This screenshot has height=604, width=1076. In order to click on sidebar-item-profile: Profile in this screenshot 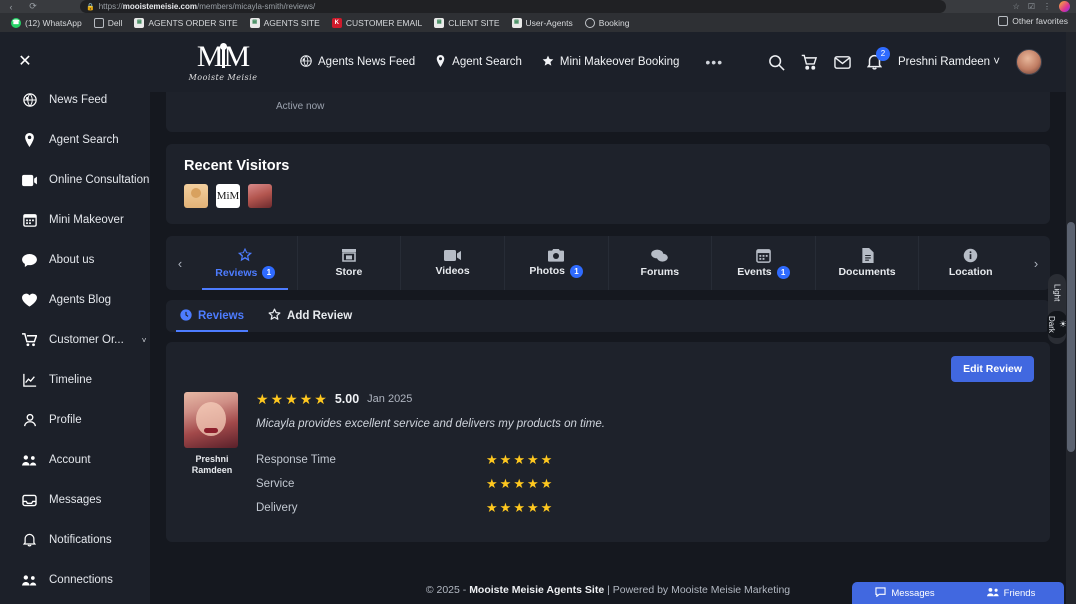, I will do `click(75, 420)`.